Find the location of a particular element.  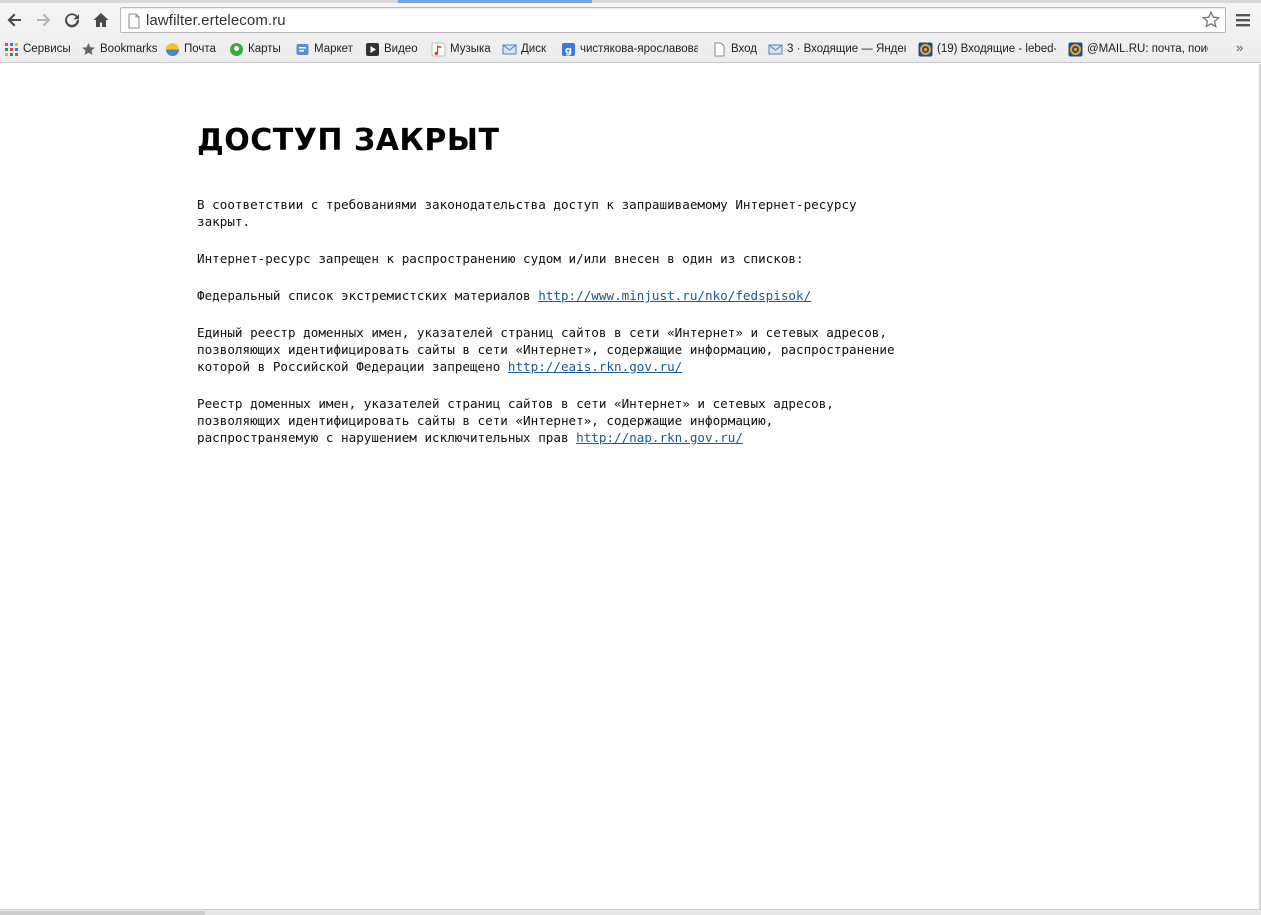

home-button is located at coordinates (101, 20).